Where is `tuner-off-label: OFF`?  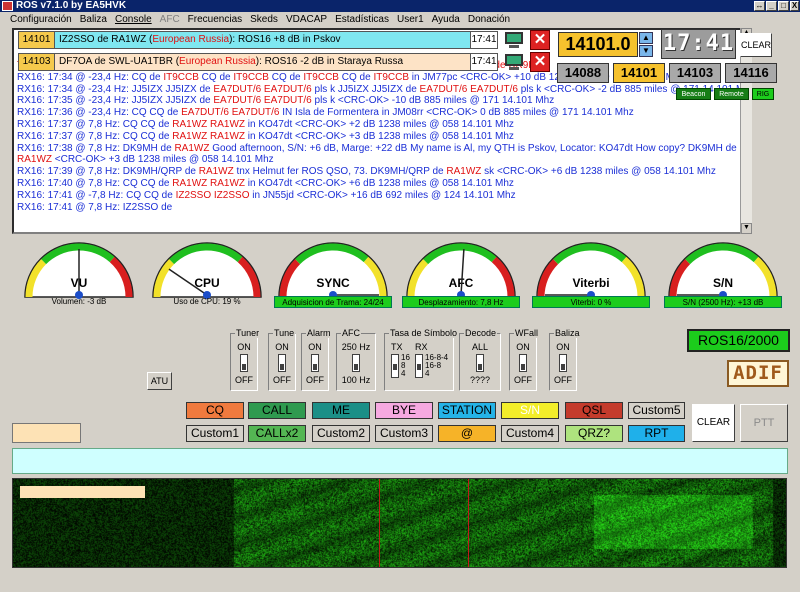 tuner-off-label: OFF is located at coordinates (244, 380).